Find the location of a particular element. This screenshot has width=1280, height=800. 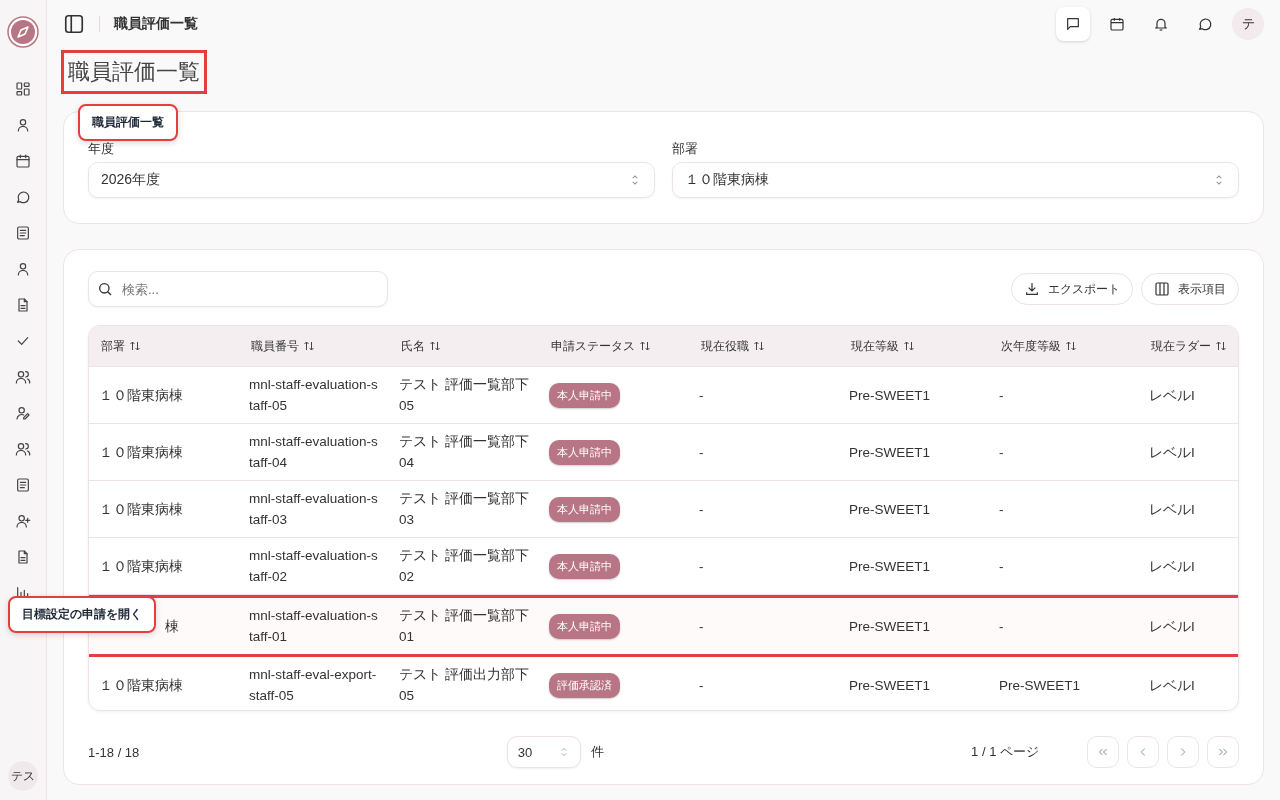

guide-tooltip: 職員評価一覧 is located at coordinates (128, 122).